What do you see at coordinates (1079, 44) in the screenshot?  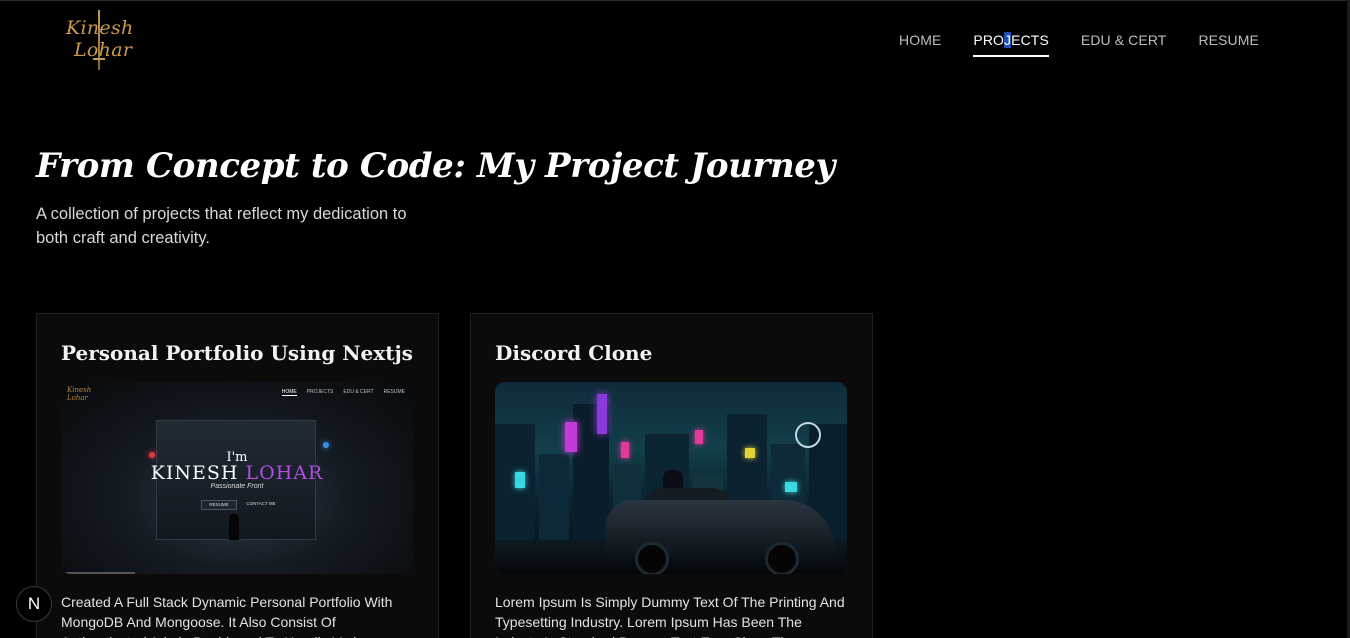 I see `main-nav: HOME PROJECTS EDU & CERT RESUME` at bounding box center [1079, 44].